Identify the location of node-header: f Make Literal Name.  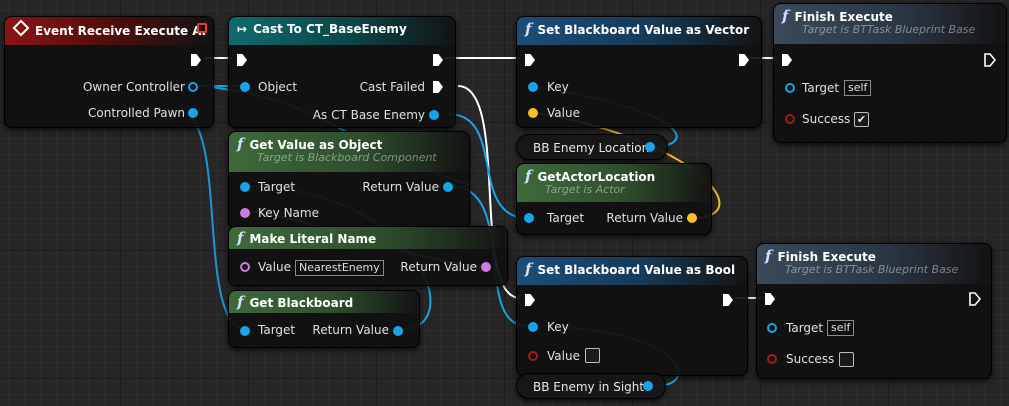
(368, 238).